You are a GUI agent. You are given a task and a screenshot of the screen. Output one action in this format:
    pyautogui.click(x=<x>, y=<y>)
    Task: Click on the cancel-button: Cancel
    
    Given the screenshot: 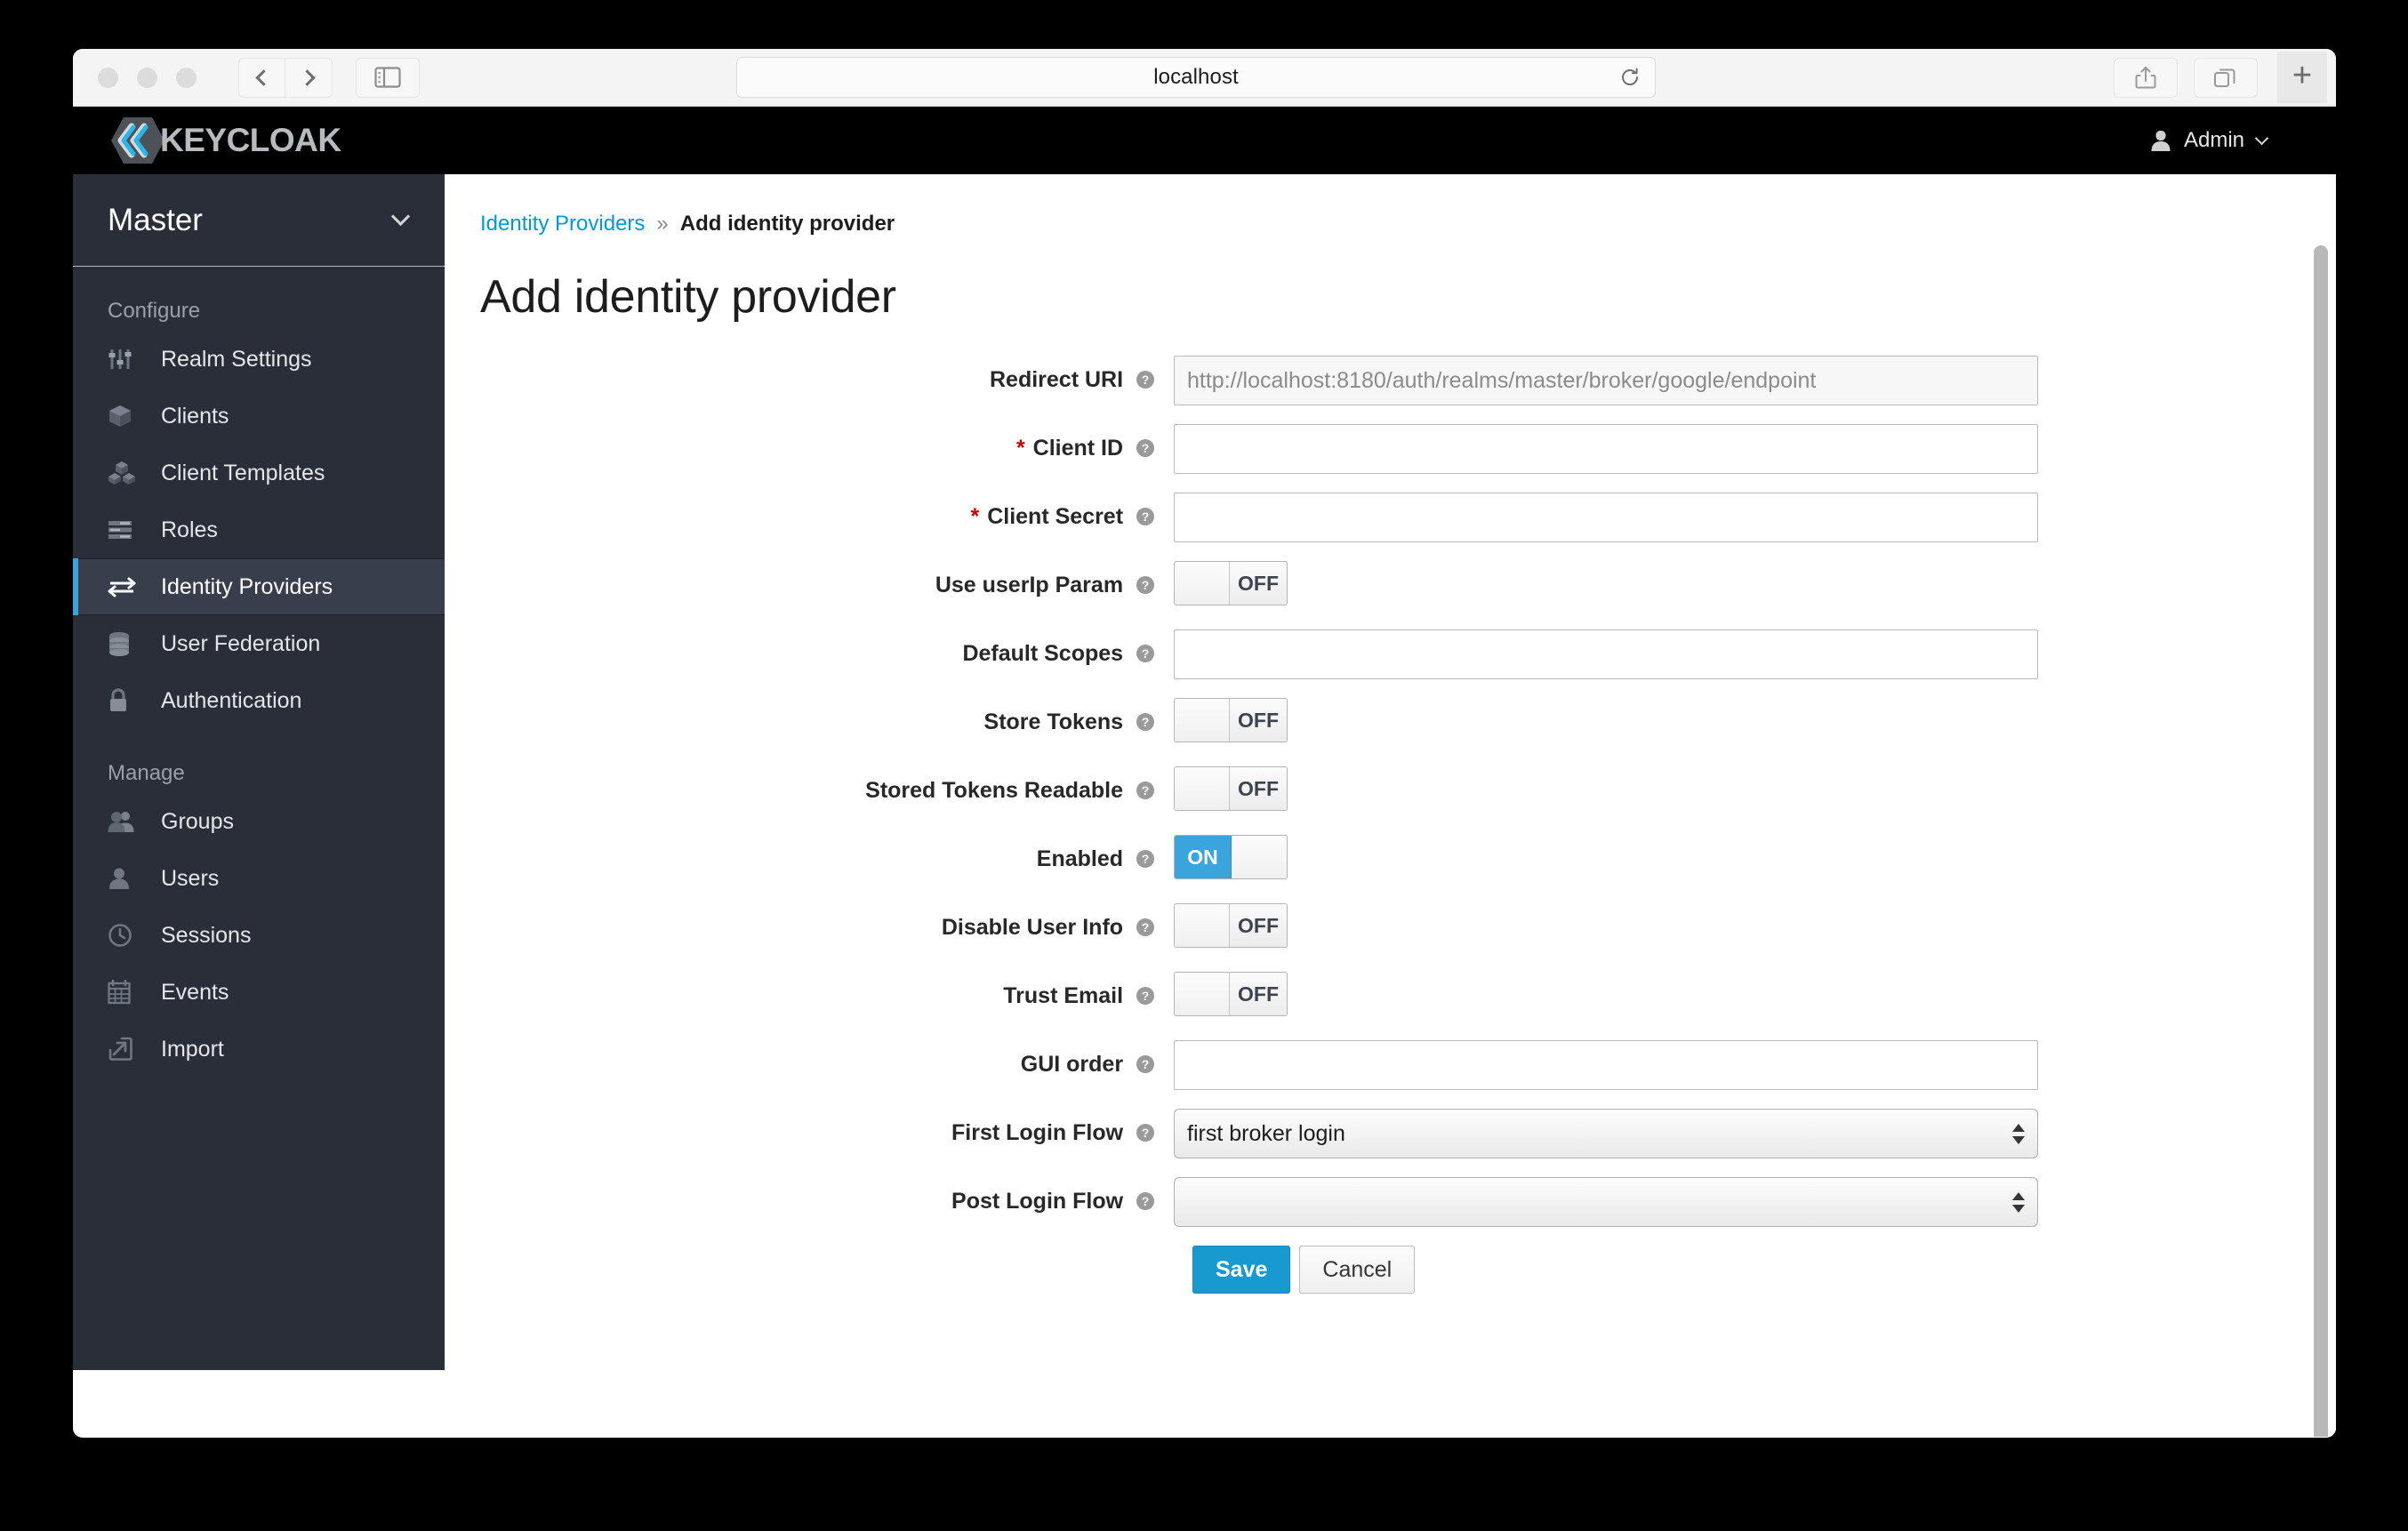 What is the action you would take?
    pyautogui.click(x=1357, y=1270)
    